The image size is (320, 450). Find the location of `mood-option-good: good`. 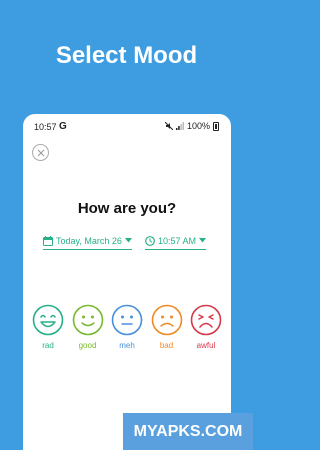

mood-option-good: good is located at coordinates (88, 327).